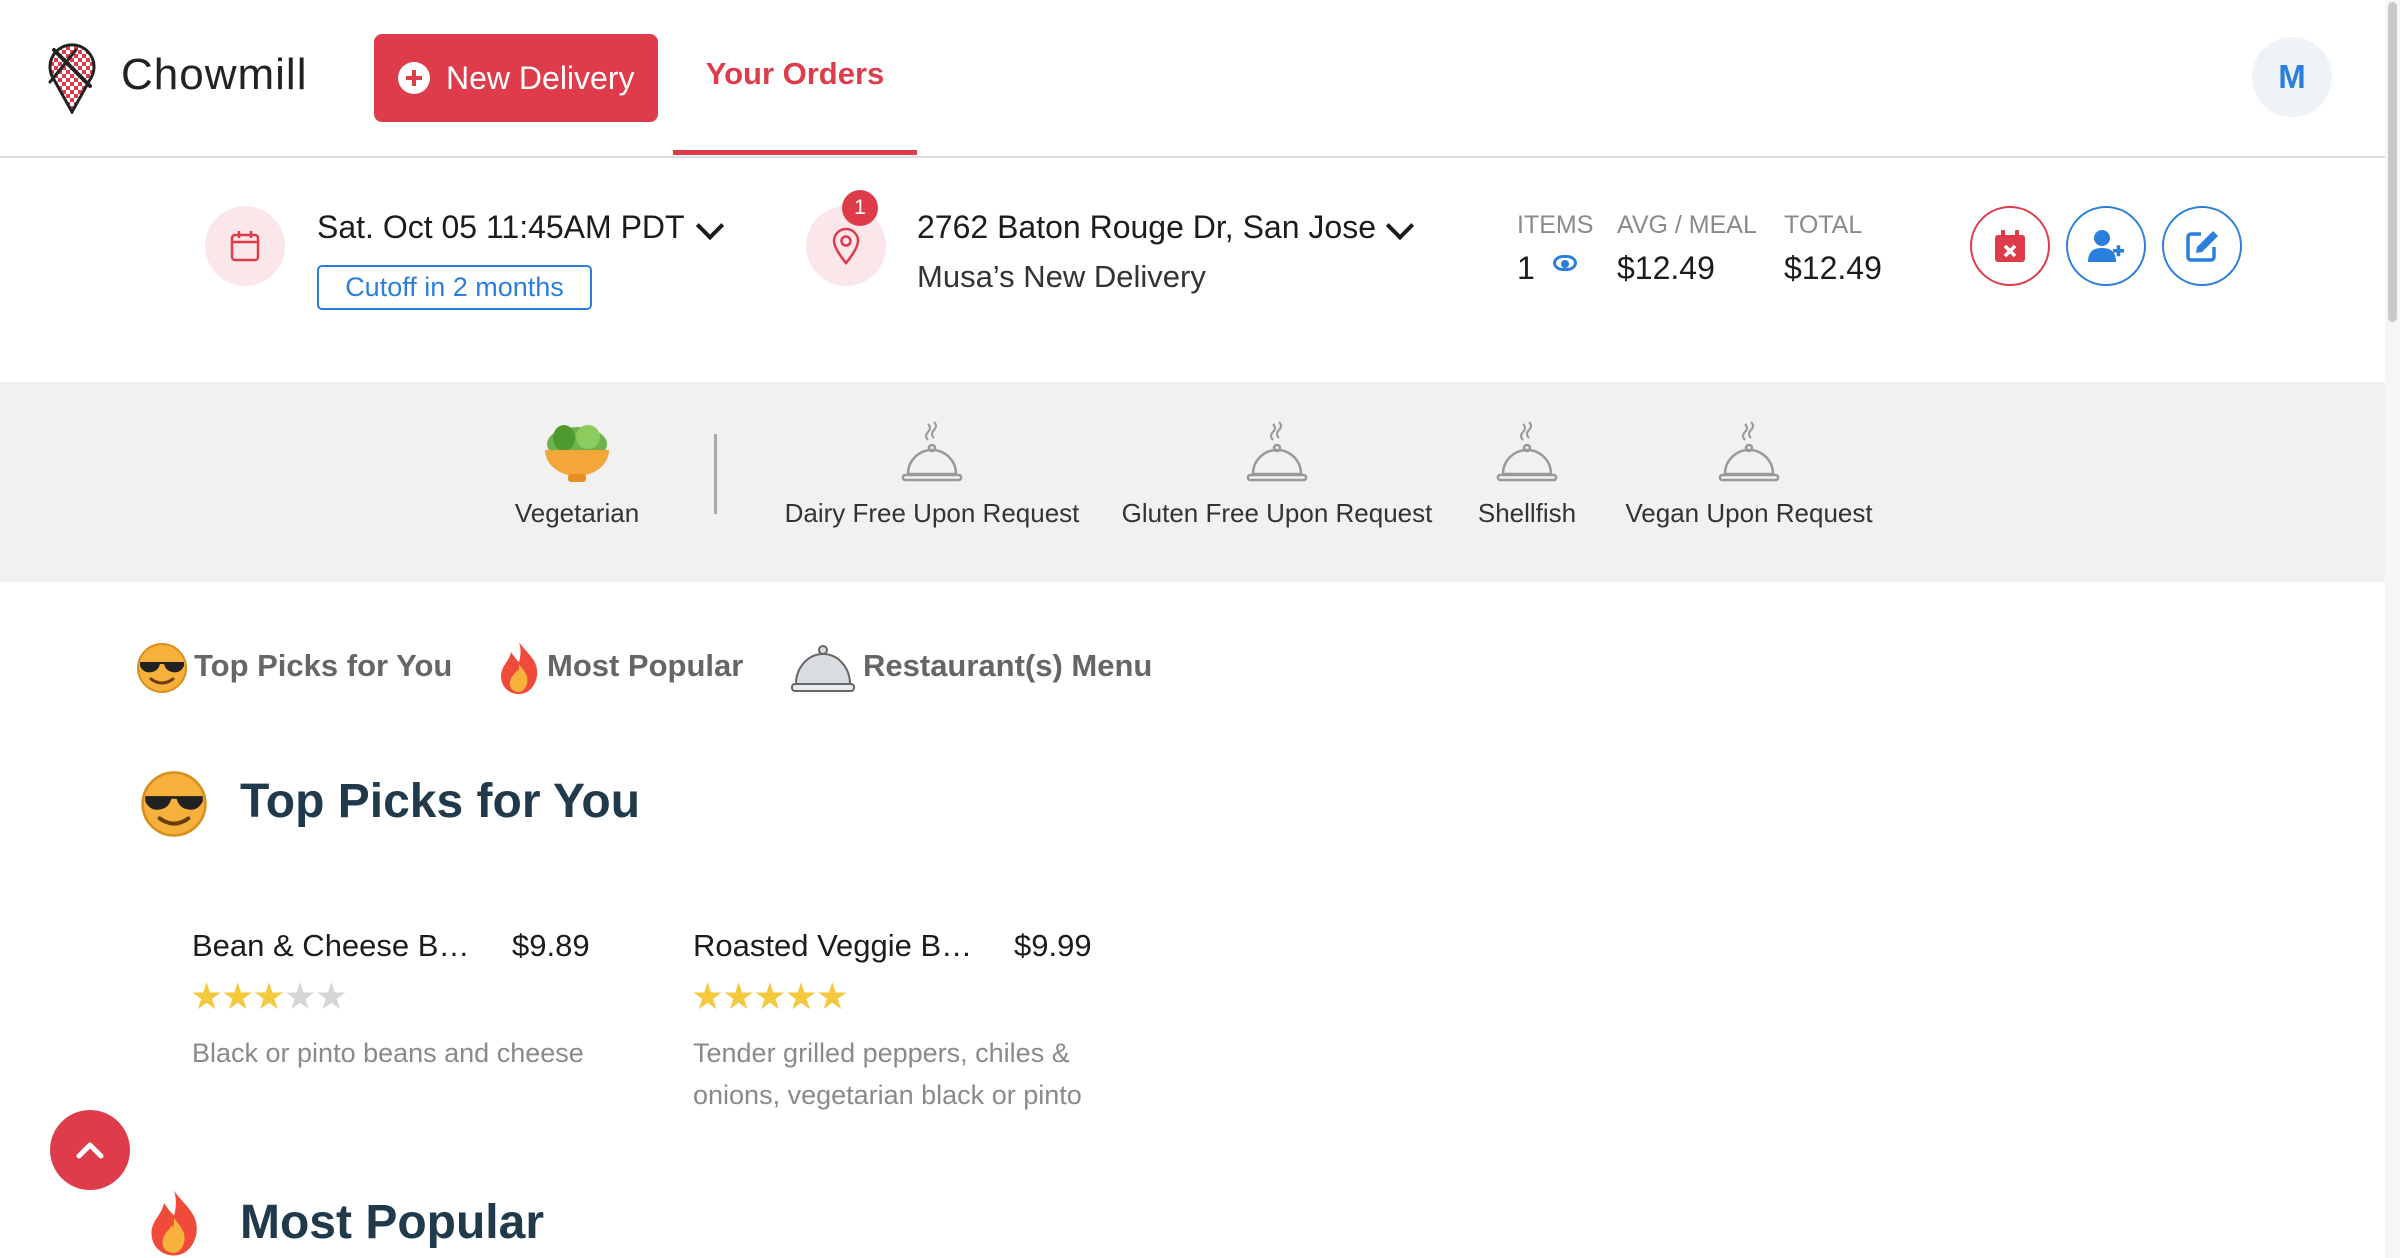  What do you see at coordinates (501, 227) in the screenshot?
I see `delivery-date-time: Sat. Oct 05 11:45AM PDT` at bounding box center [501, 227].